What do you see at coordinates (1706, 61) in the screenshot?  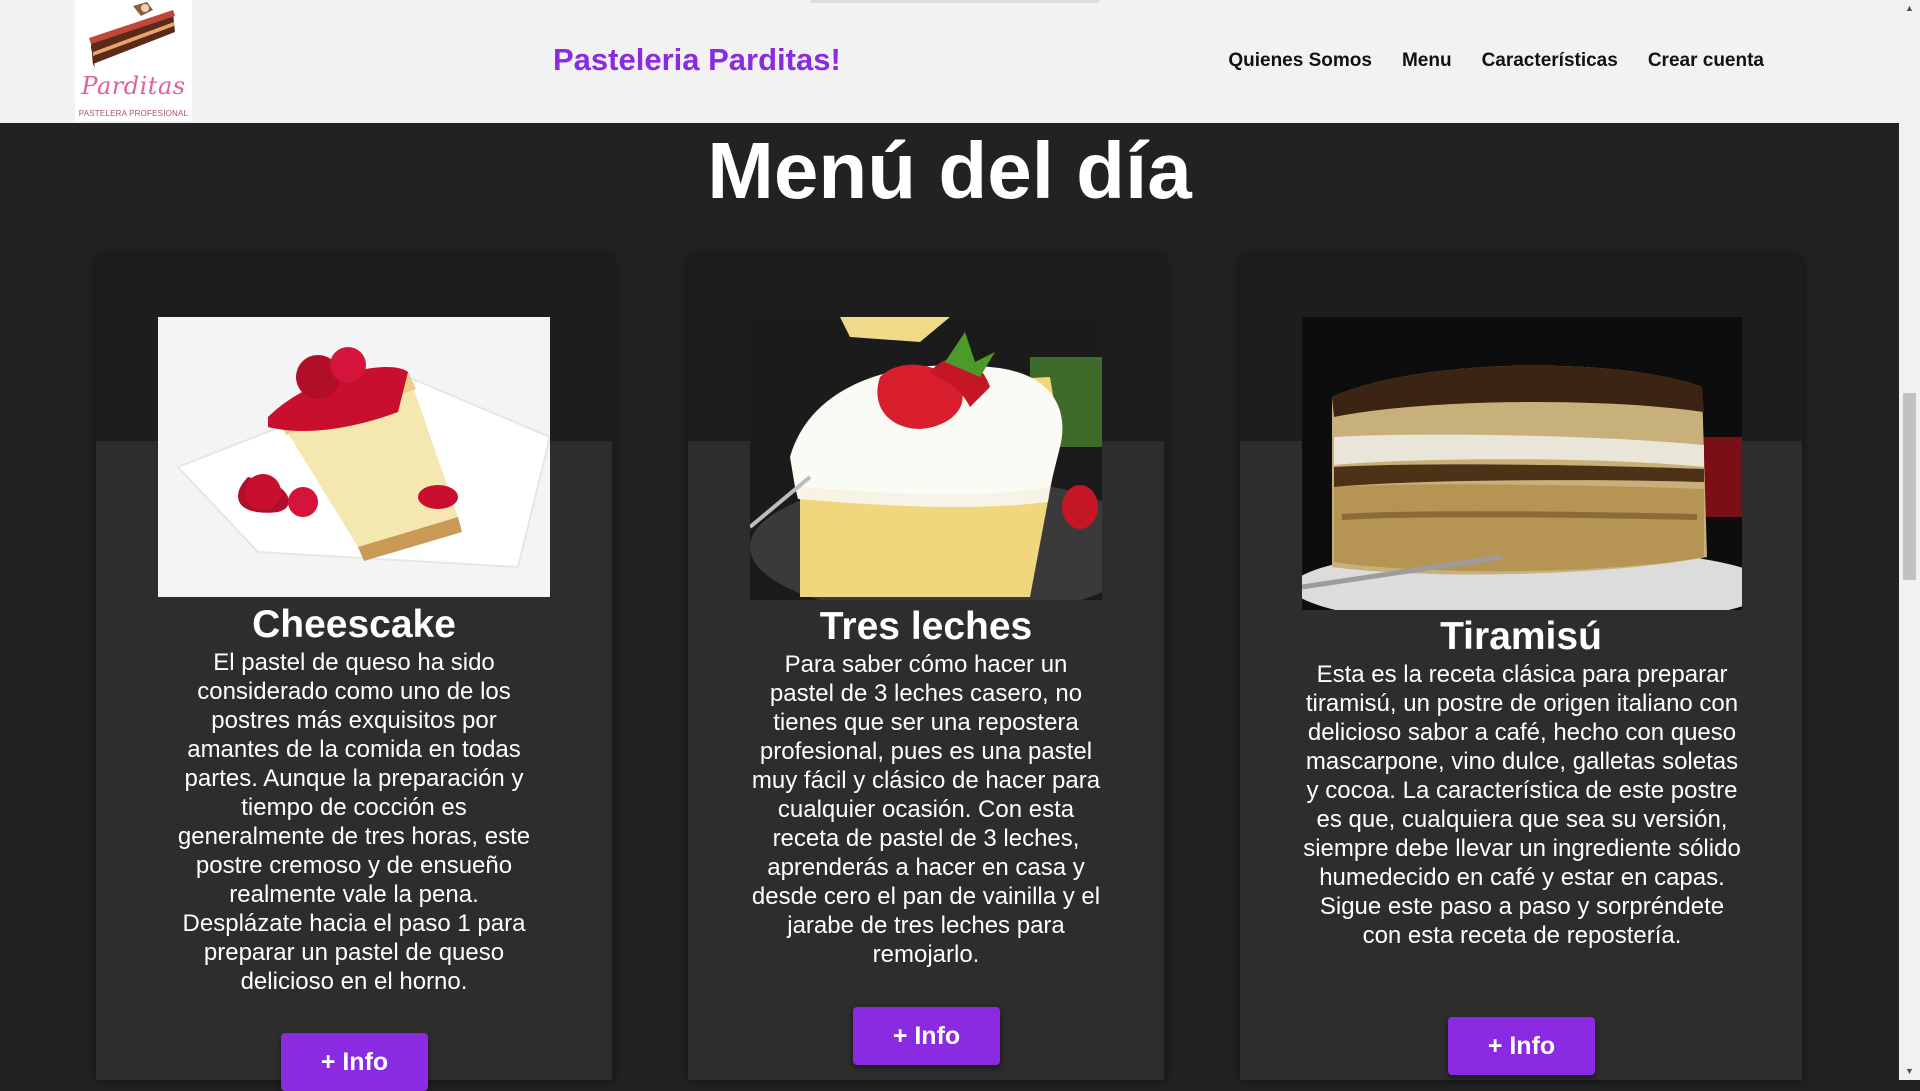 I see `nav-link-crear-cuenta: Crear cuenta` at bounding box center [1706, 61].